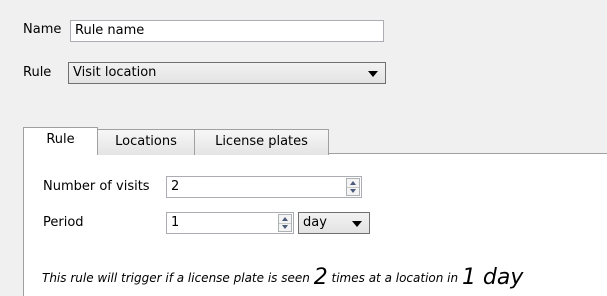  What do you see at coordinates (63, 222) in the screenshot?
I see `period-label: Period` at bounding box center [63, 222].